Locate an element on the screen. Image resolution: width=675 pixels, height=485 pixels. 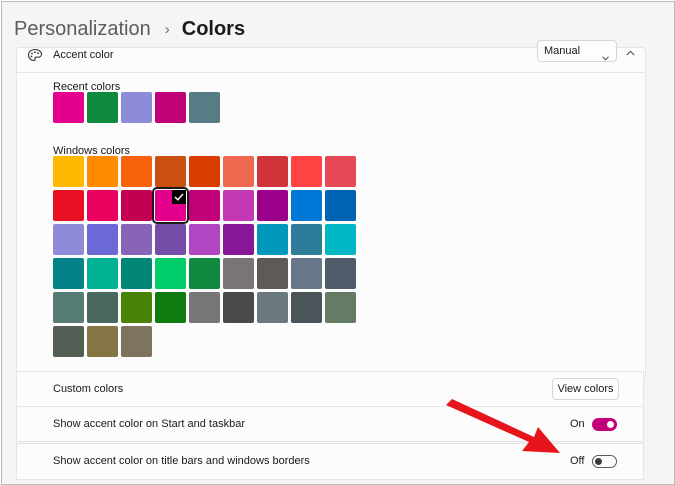
view-colors-button: View colors is located at coordinates (585, 389).